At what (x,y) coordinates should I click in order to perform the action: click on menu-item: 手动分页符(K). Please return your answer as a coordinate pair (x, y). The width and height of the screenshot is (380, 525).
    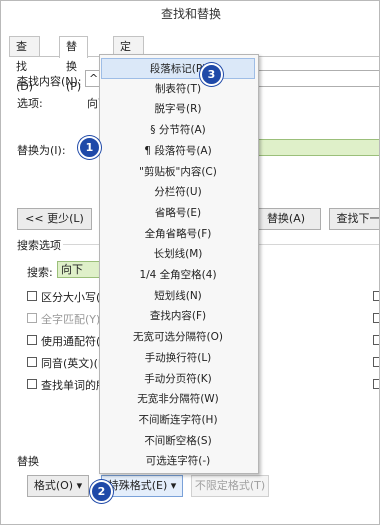
    Looking at the image, I should click on (178, 379).